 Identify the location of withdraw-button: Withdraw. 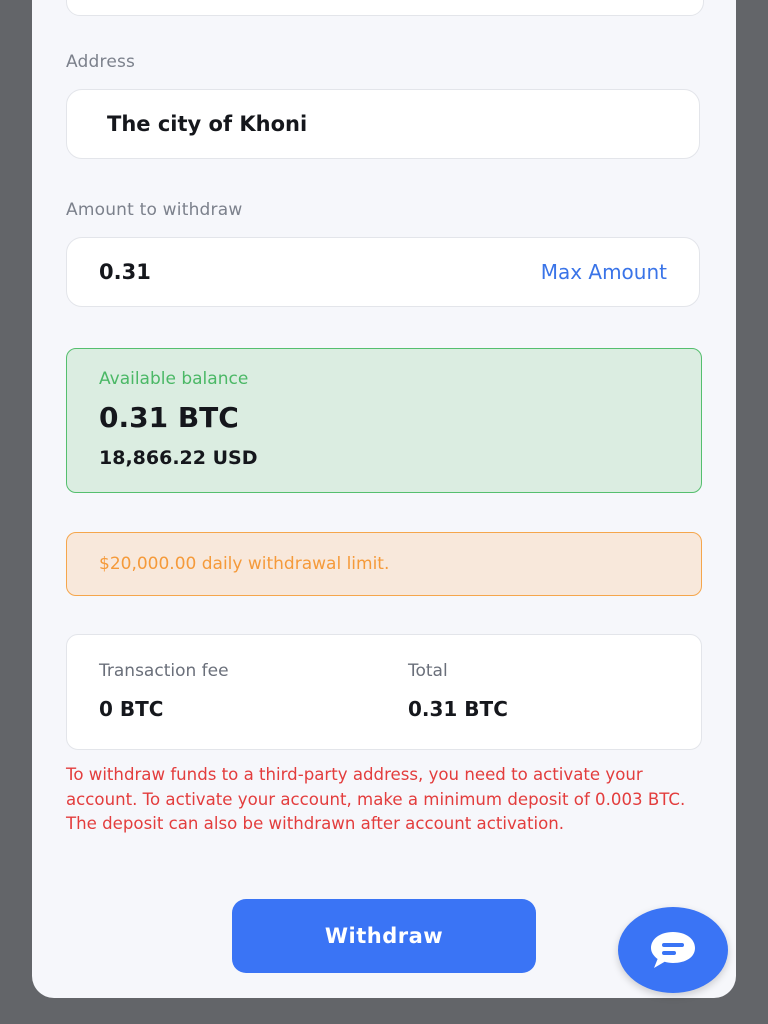
(384, 936).